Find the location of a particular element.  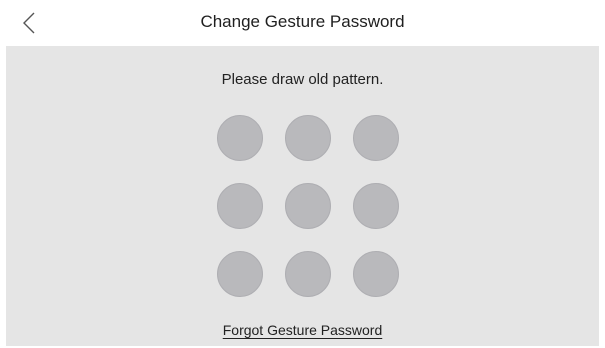

header-bar: Change Gesture Password is located at coordinates (302, 22).